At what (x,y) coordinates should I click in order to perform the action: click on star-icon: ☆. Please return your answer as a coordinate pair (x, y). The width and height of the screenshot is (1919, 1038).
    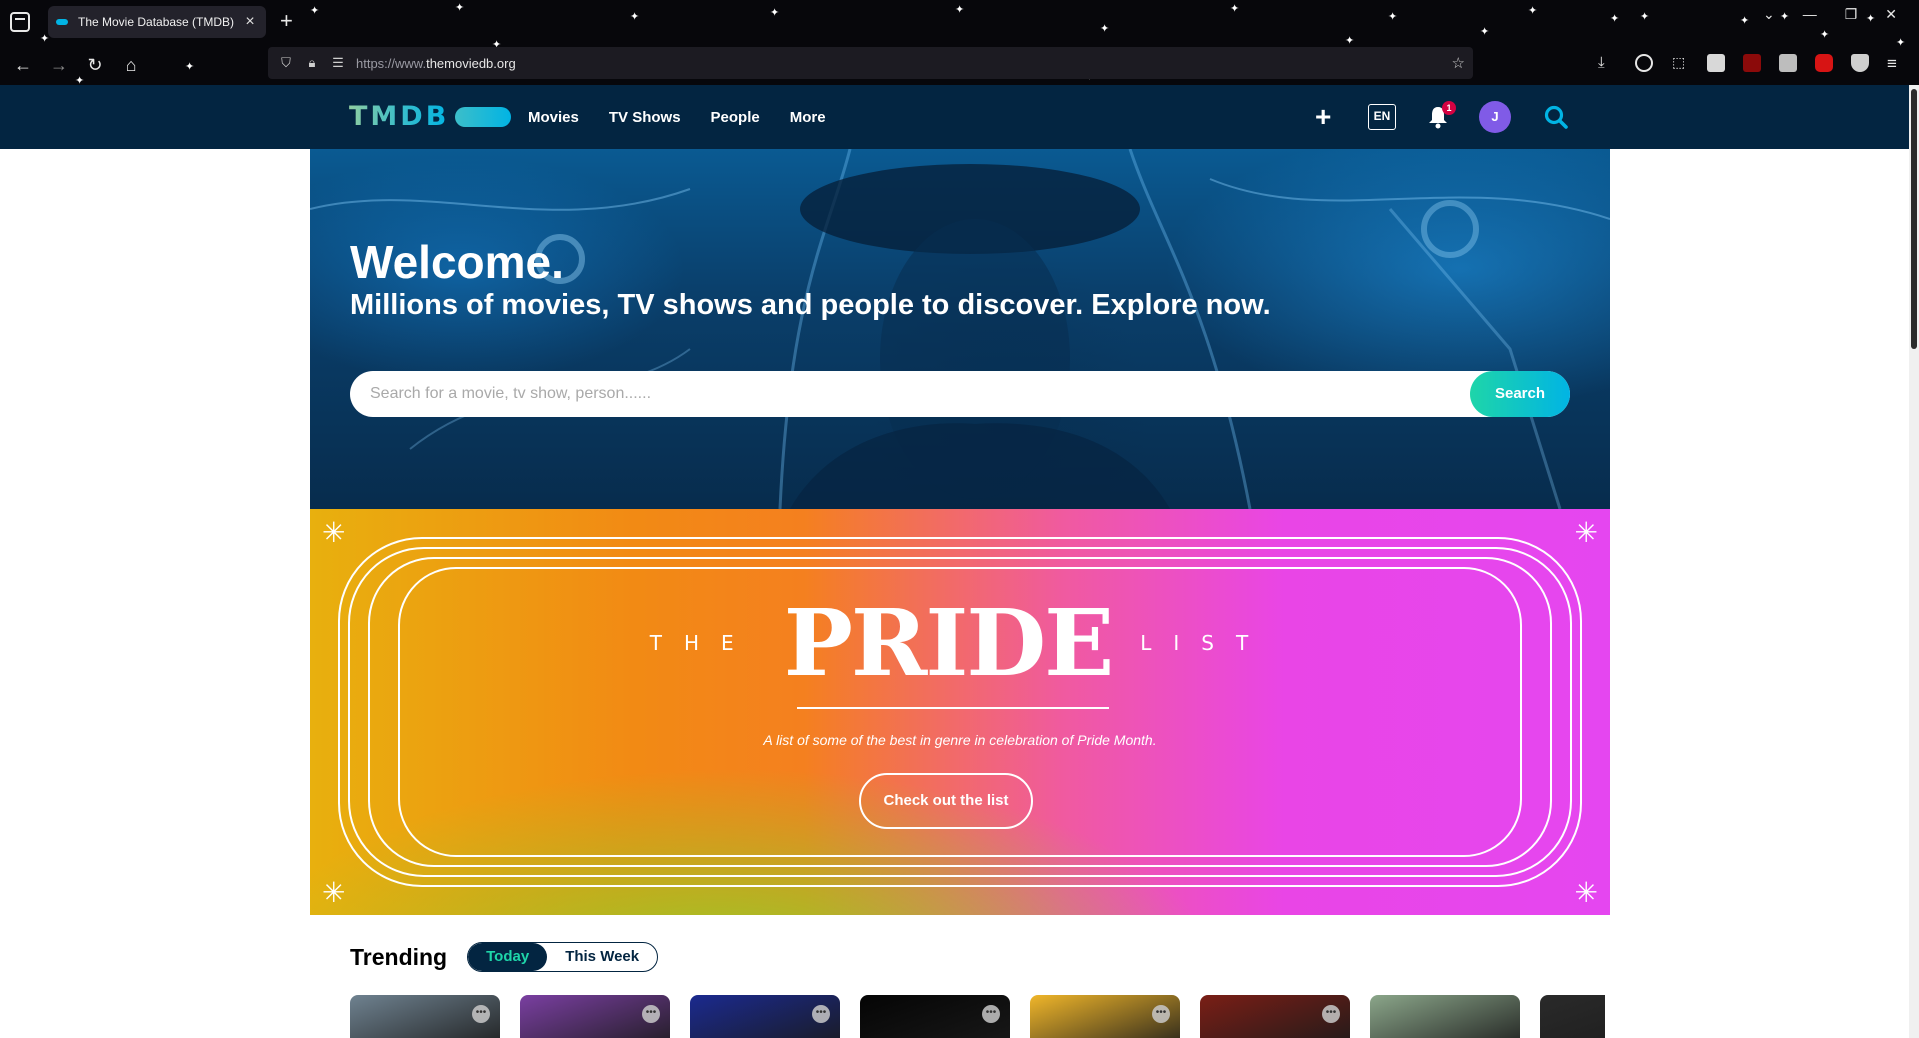
    Looking at the image, I should click on (1458, 63).